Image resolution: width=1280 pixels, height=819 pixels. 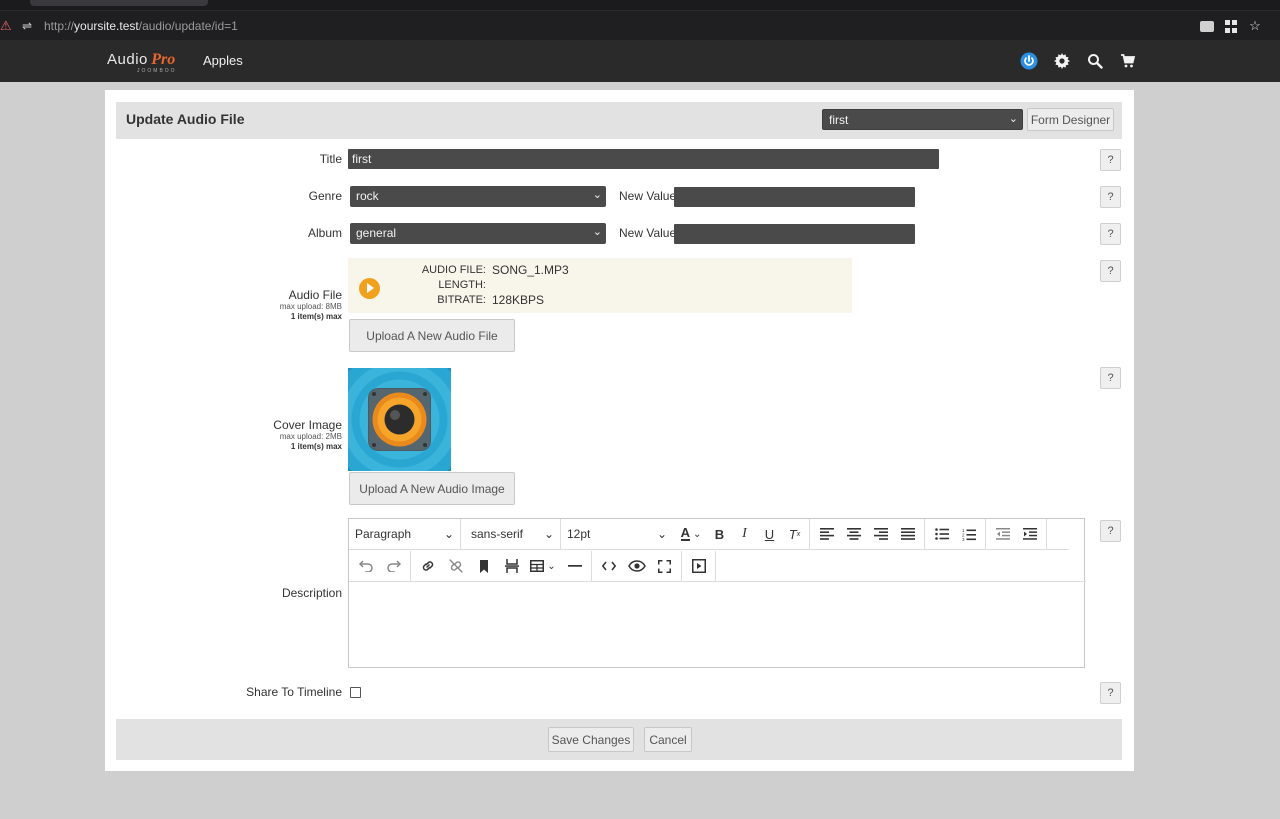 What do you see at coordinates (330, 159) in the screenshot?
I see `title-label: Title` at bounding box center [330, 159].